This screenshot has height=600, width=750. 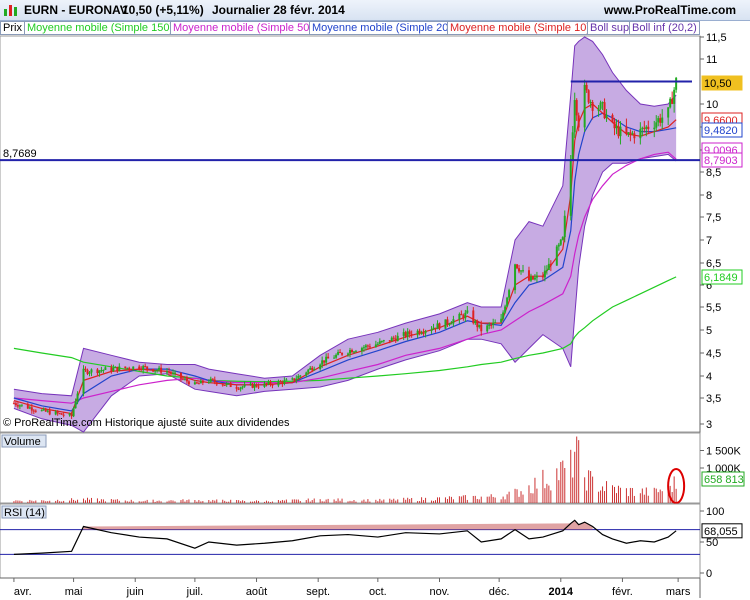 I want to click on site-label: www.ProRealTime.com, so click(x=670, y=10).